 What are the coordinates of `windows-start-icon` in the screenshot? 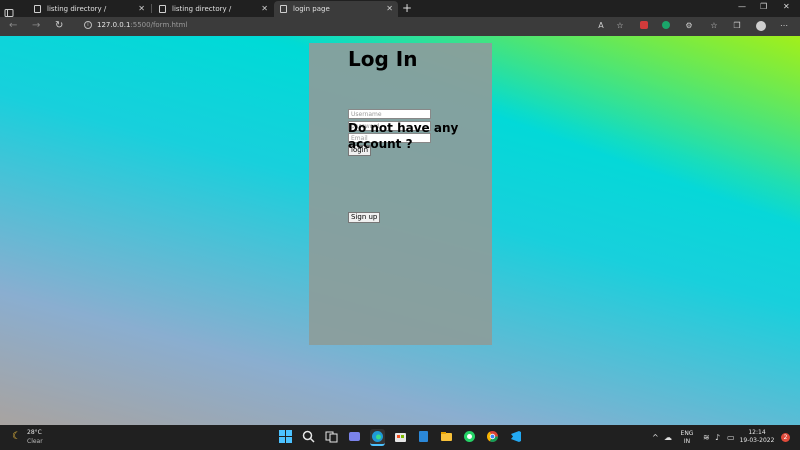 It's located at (285, 436).